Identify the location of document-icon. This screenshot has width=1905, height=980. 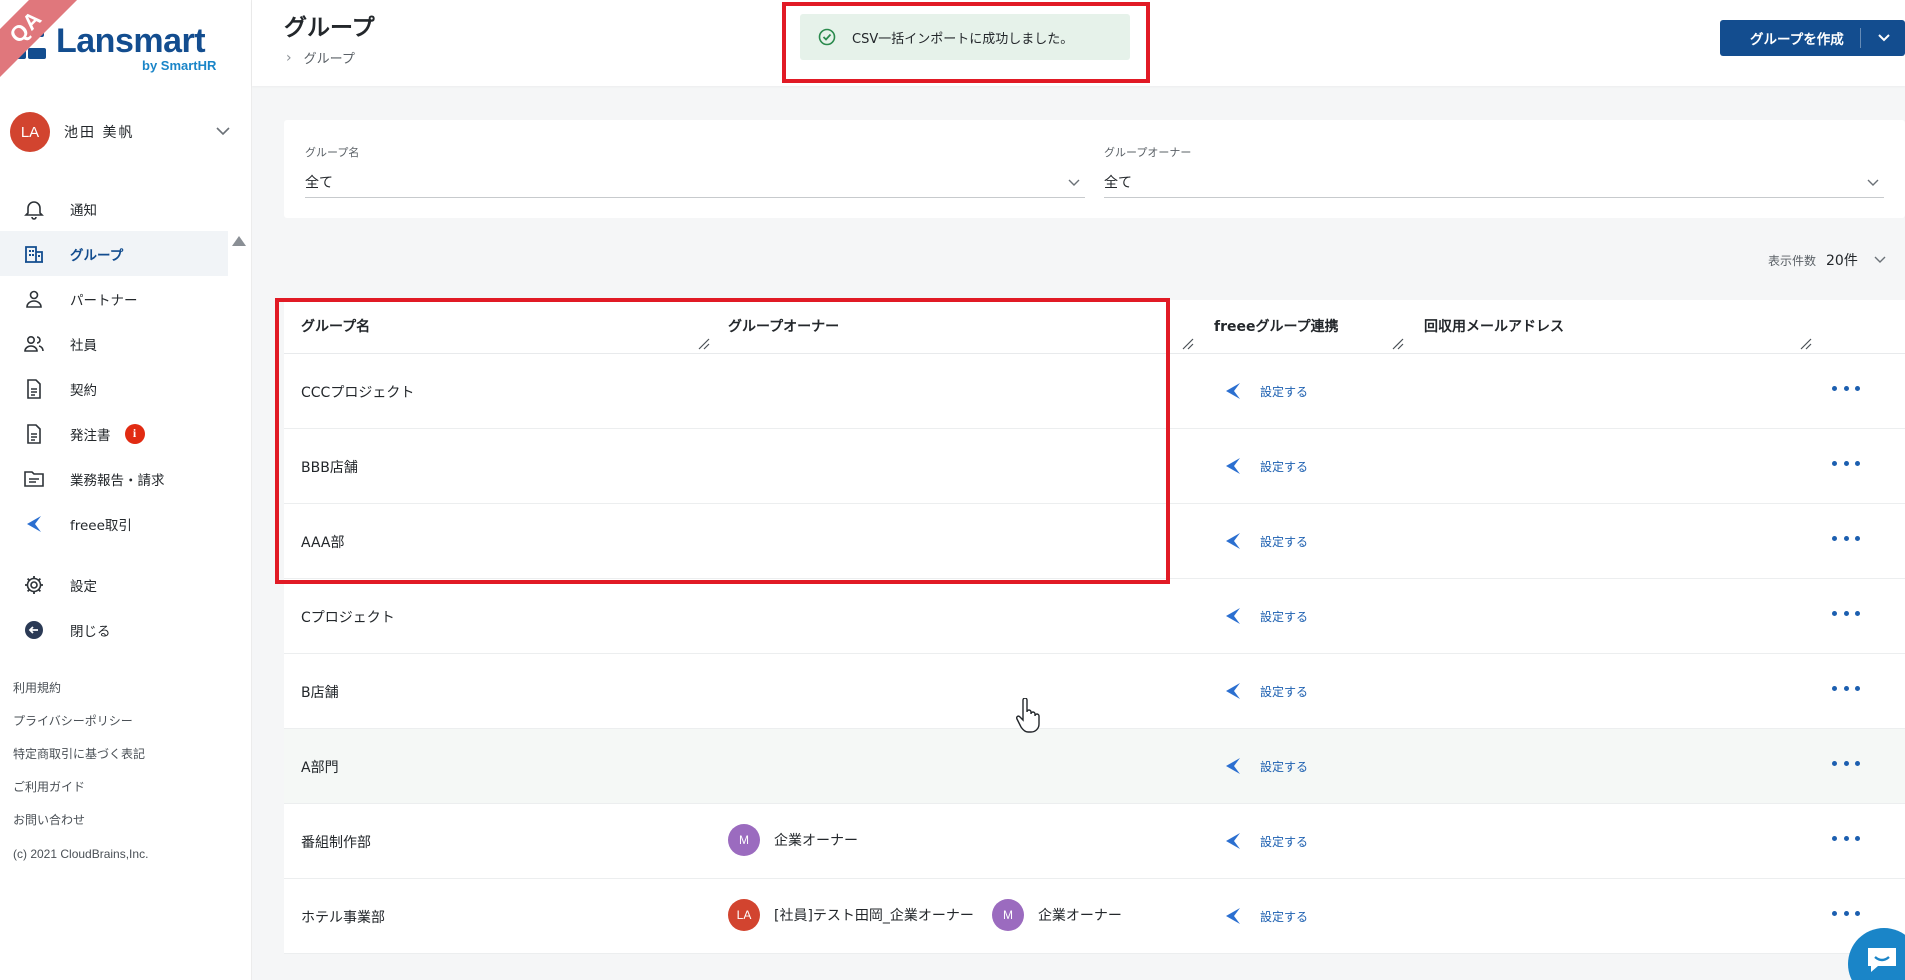
(34, 389).